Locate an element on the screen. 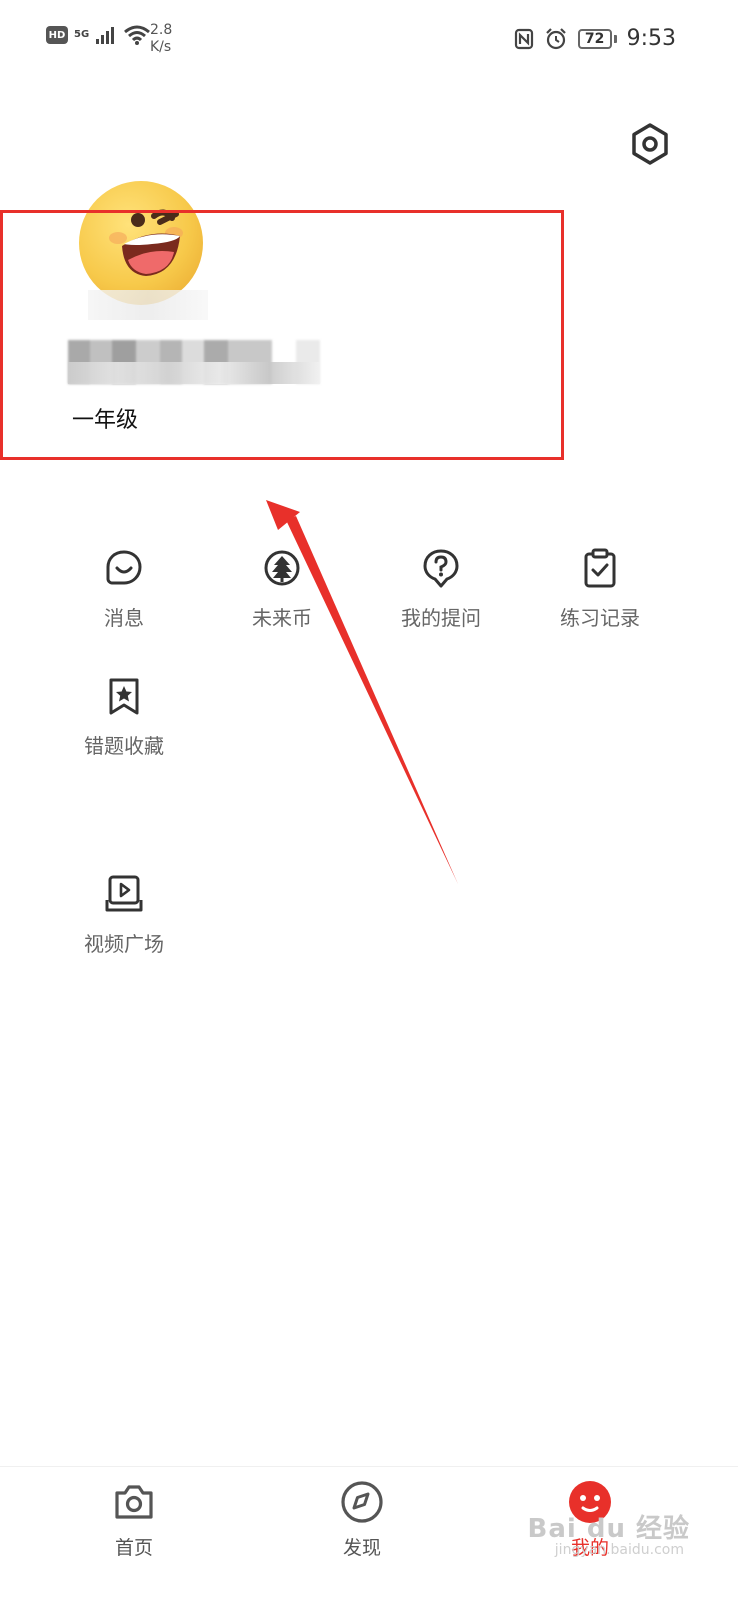 This screenshot has height=1600, width=738. alarm-icon is located at coordinates (555, 38).